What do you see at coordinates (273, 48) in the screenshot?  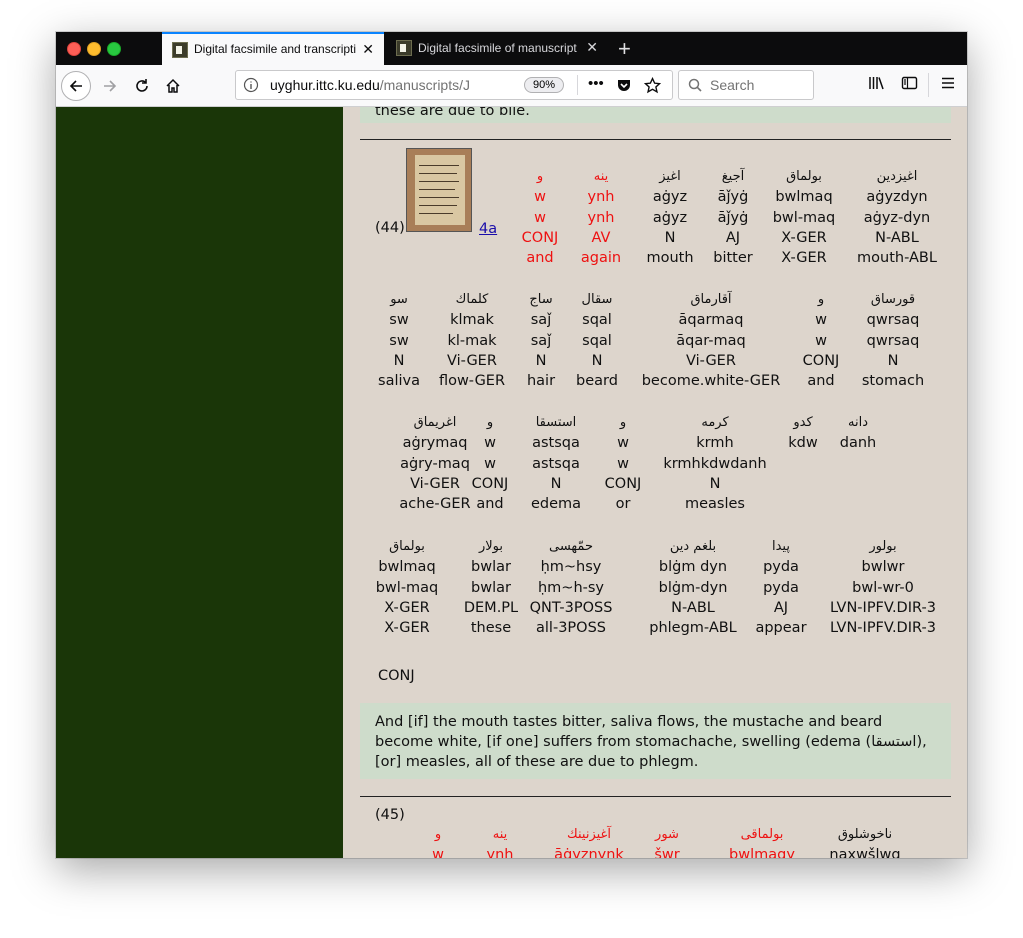 I see `tab-active: Digital facsimile and transcription ✕` at bounding box center [273, 48].